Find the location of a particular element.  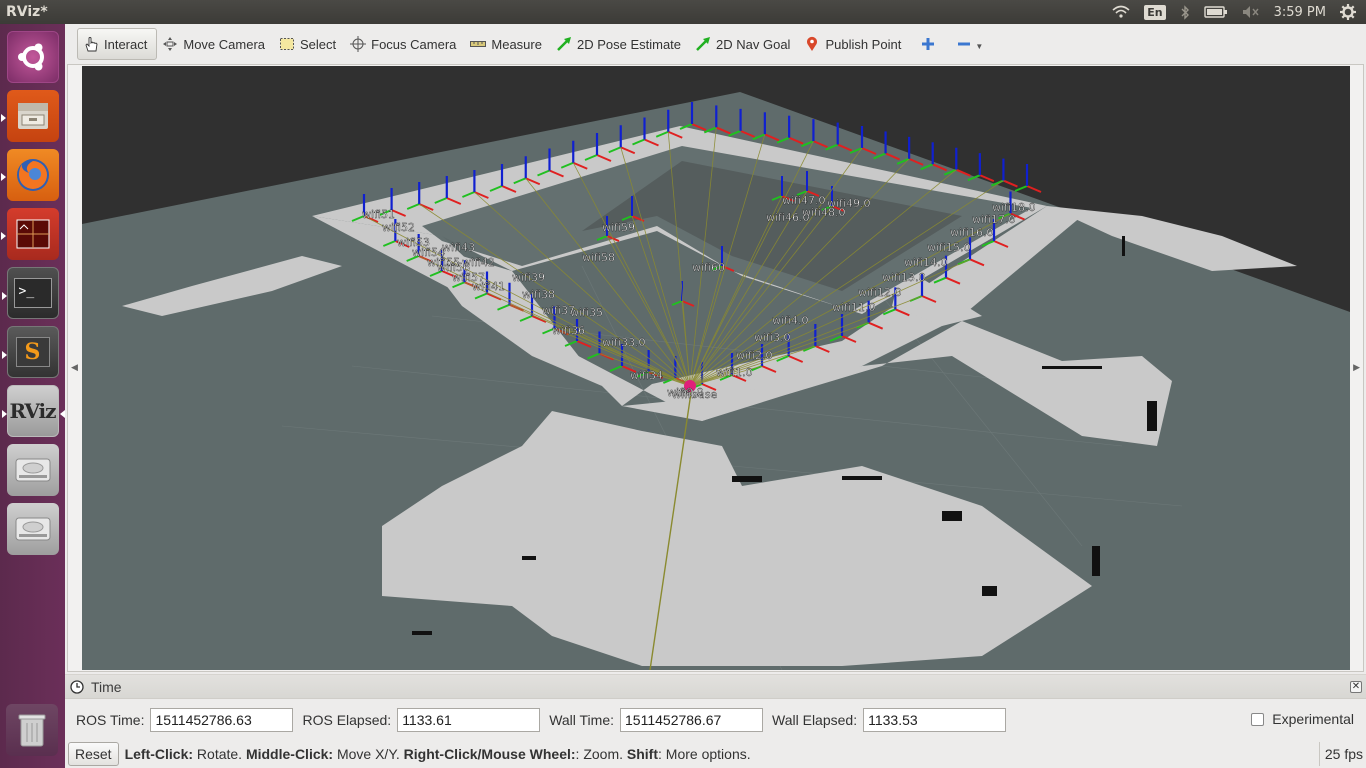

hint-key: Shift is located at coordinates (642, 754).